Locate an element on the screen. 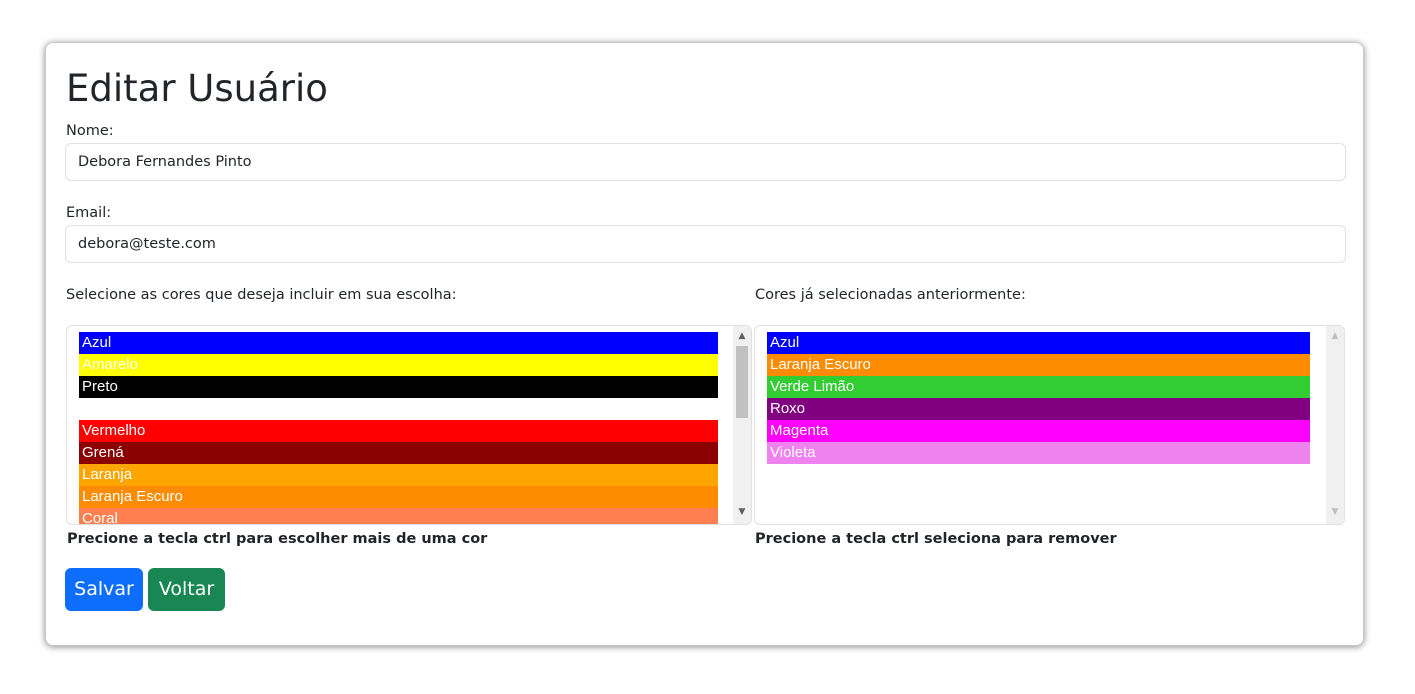 The width and height of the screenshot is (1415, 694). color-option: Preto is located at coordinates (398, 387).